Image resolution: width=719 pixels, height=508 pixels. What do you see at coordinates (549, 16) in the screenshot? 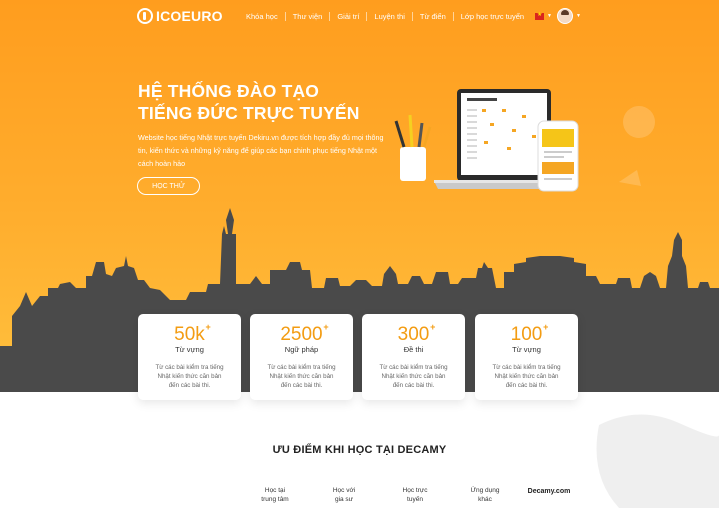
I see `language-chevron-down-icon: ▼` at bounding box center [549, 16].